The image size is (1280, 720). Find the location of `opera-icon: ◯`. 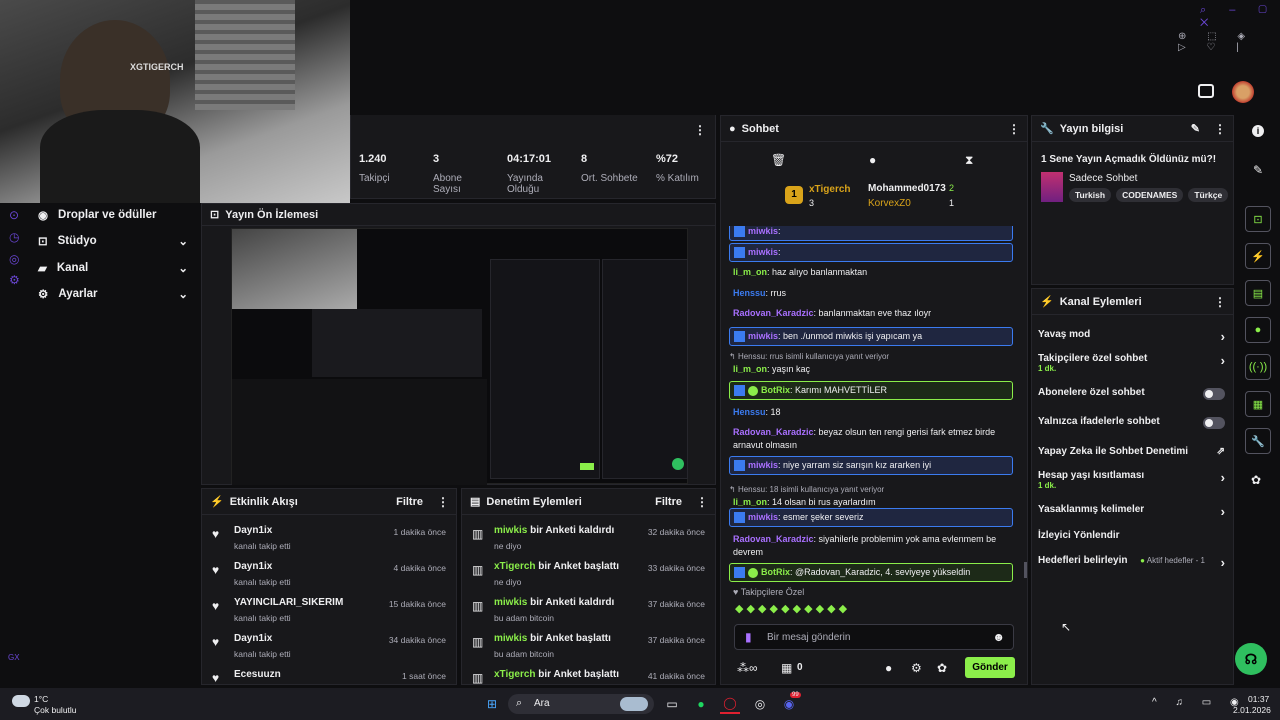

opera-icon: ◯ is located at coordinates (730, 704).